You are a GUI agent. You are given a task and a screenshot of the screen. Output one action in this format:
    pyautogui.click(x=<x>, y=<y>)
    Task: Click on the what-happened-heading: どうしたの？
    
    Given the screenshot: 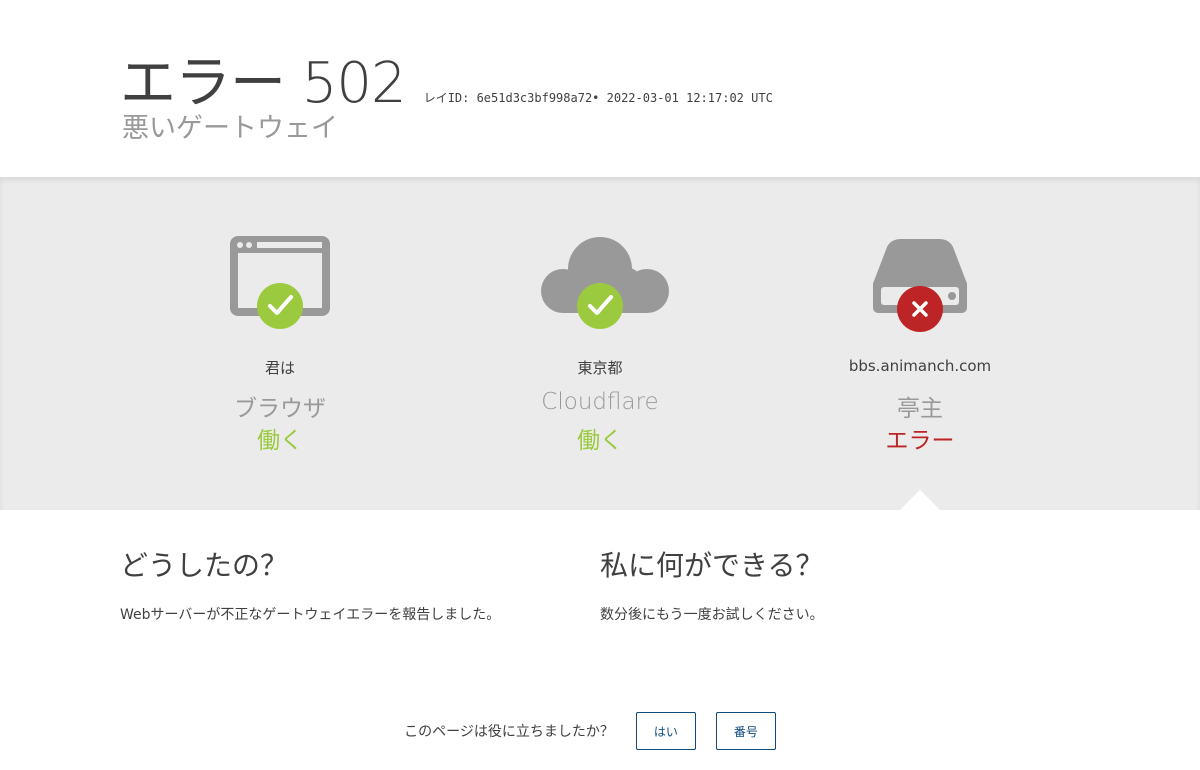 What is the action you would take?
    pyautogui.click(x=204, y=565)
    